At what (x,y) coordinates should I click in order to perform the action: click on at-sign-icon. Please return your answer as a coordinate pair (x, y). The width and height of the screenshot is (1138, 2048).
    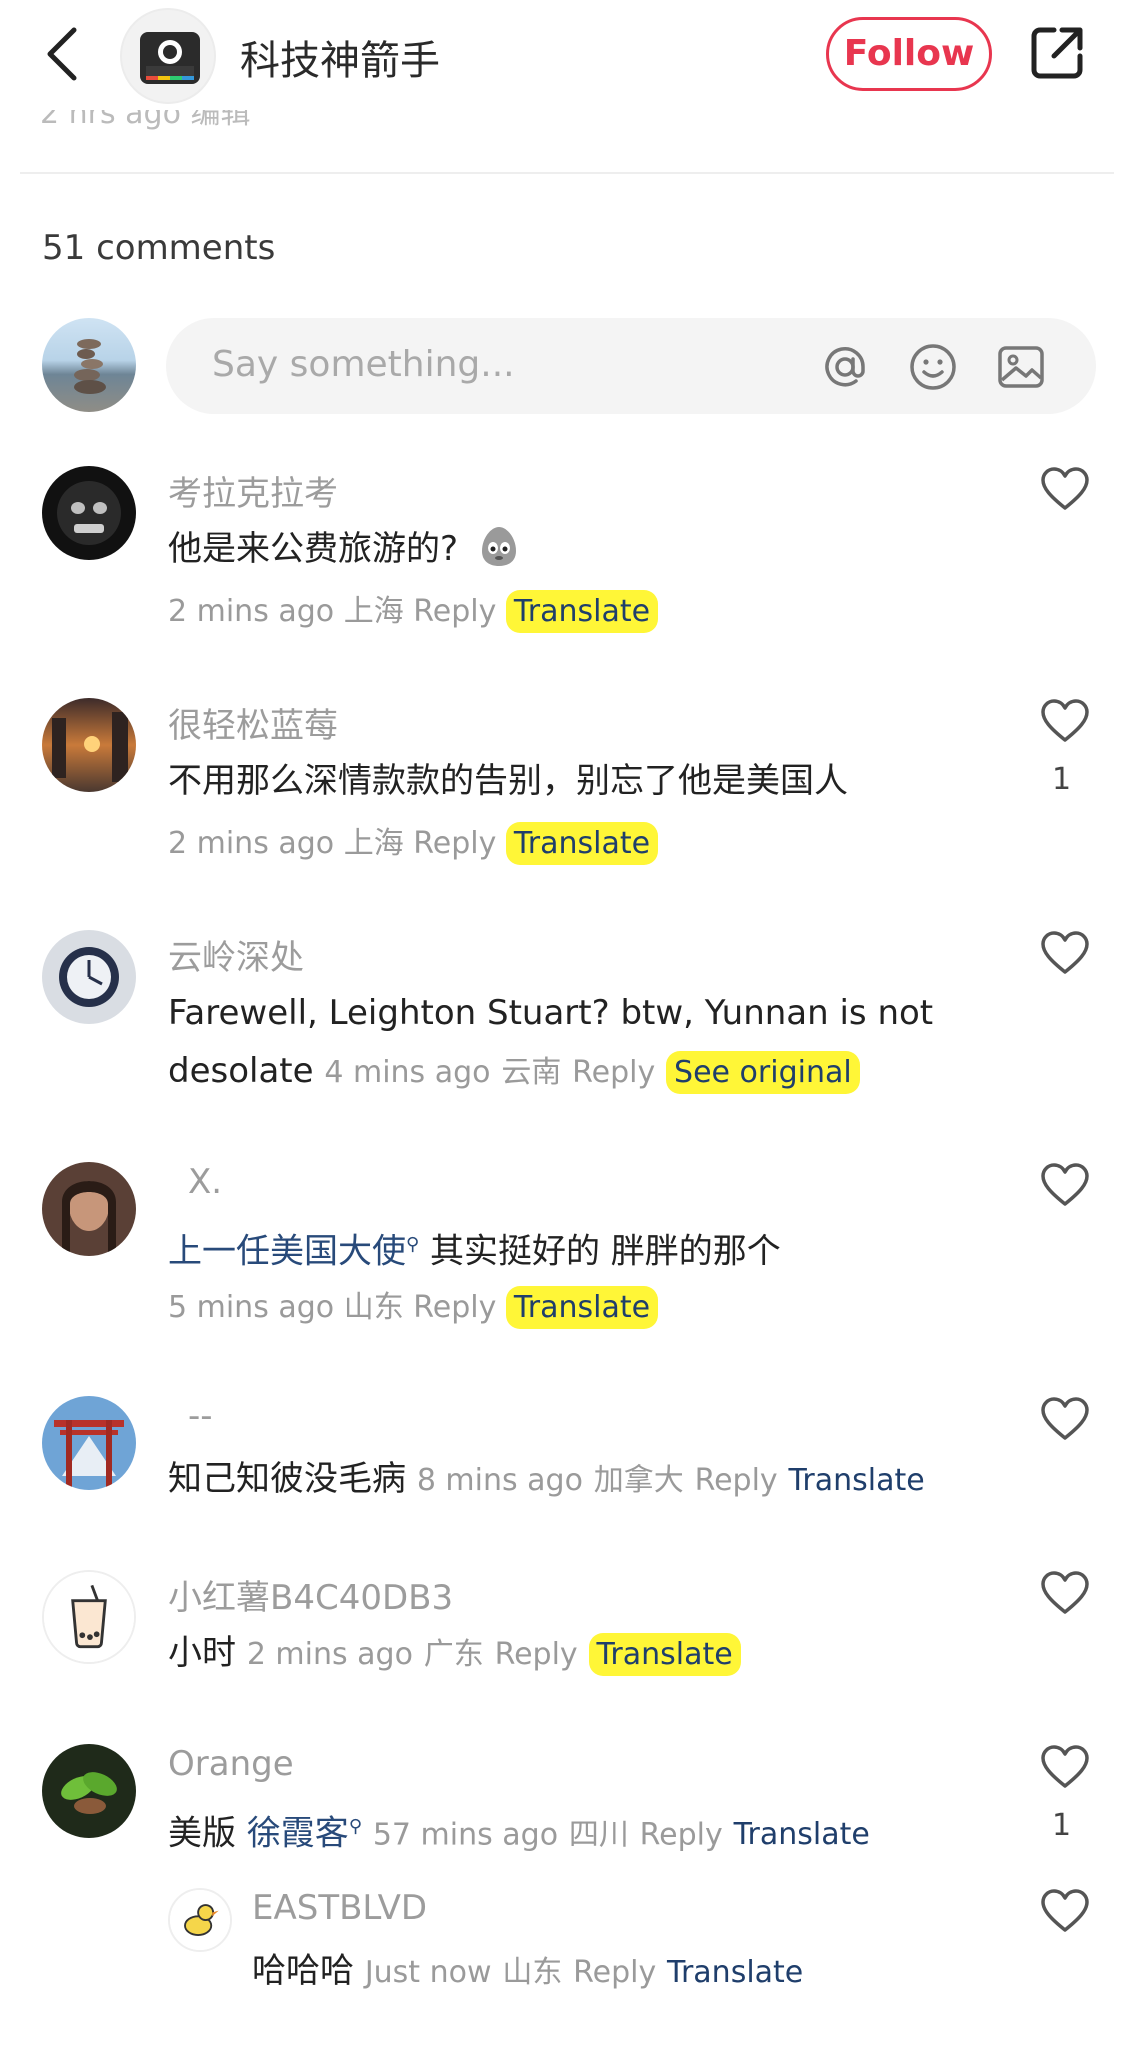
    Looking at the image, I should click on (845, 367).